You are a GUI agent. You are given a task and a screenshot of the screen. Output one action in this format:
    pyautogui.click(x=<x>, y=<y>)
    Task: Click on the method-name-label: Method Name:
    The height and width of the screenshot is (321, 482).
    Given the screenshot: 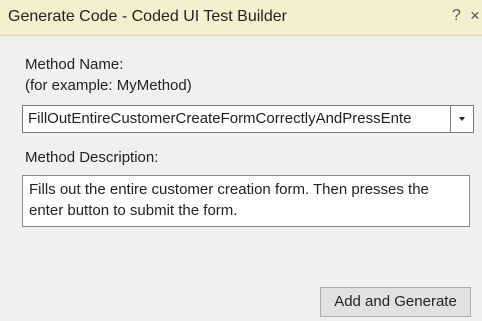 What is the action you would take?
    pyautogui.click(x=74, y=64)
    